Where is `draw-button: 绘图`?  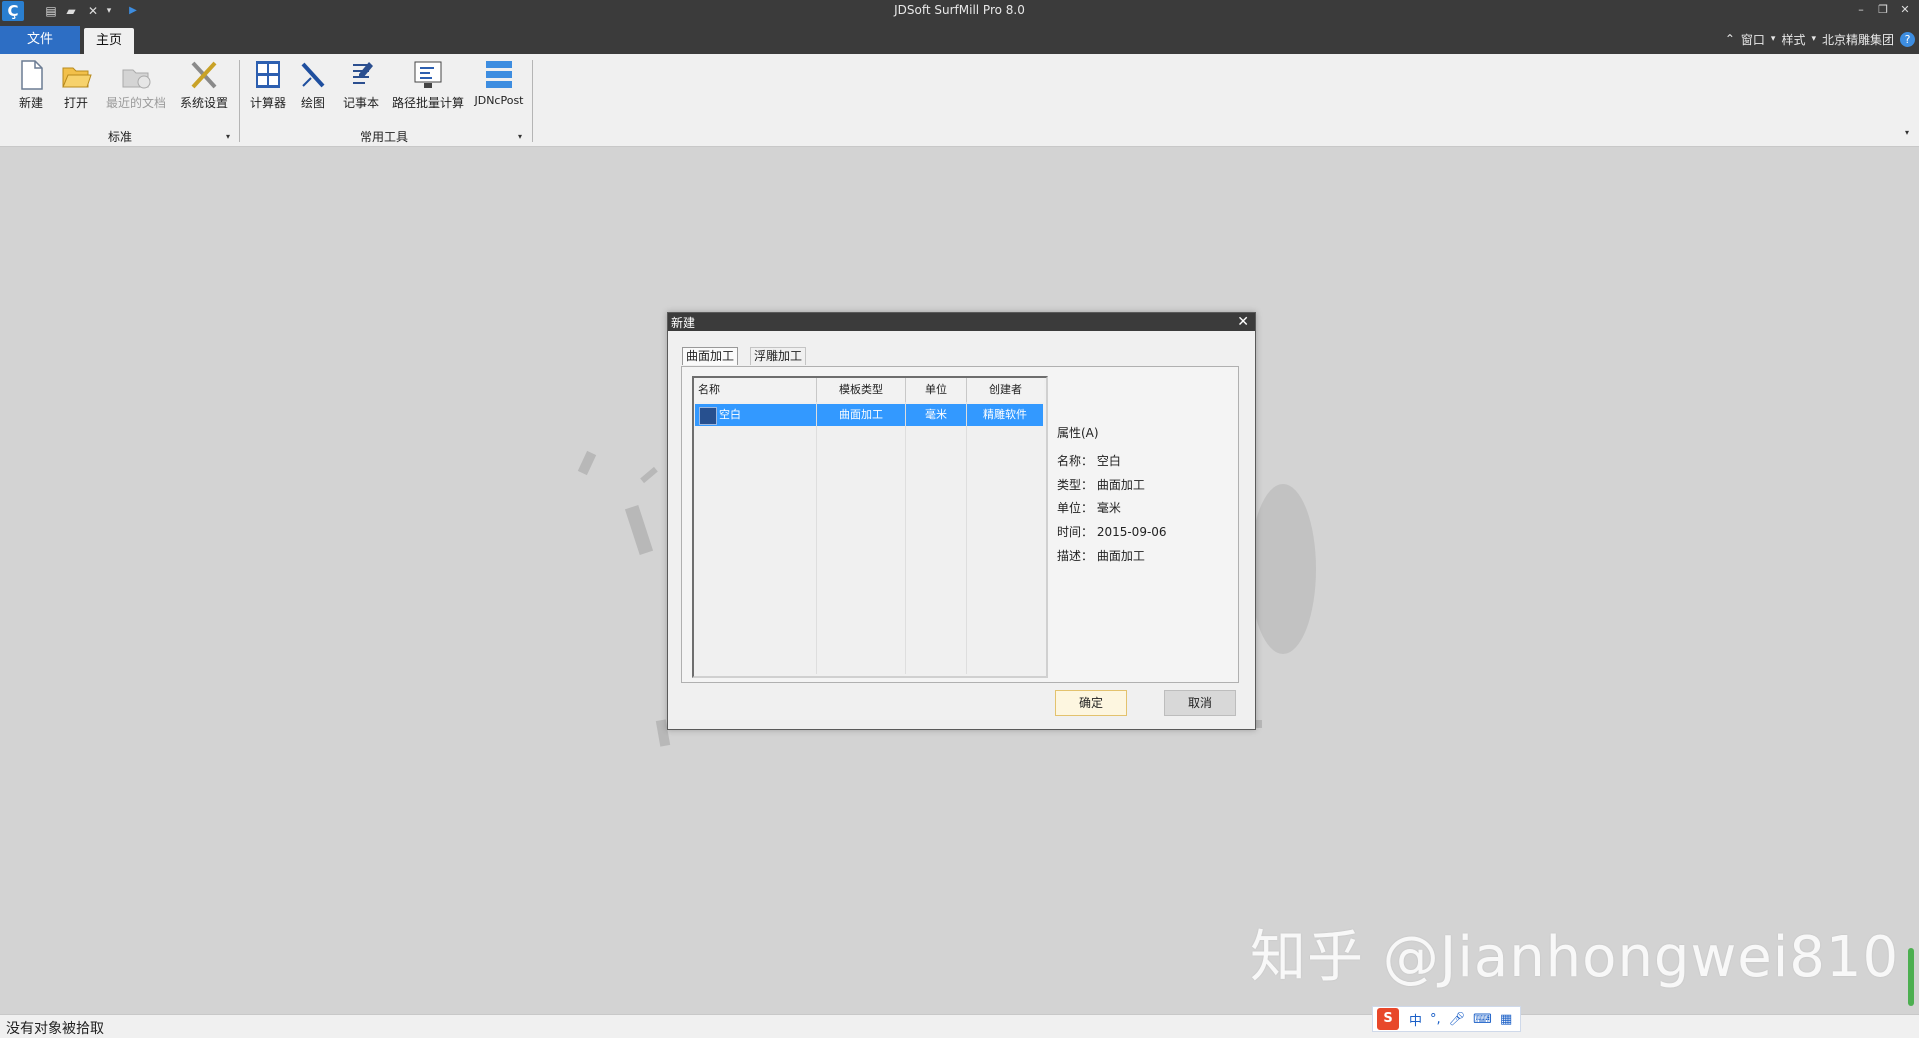 draw-button: 绘图 is located at coordinates (313, 84).